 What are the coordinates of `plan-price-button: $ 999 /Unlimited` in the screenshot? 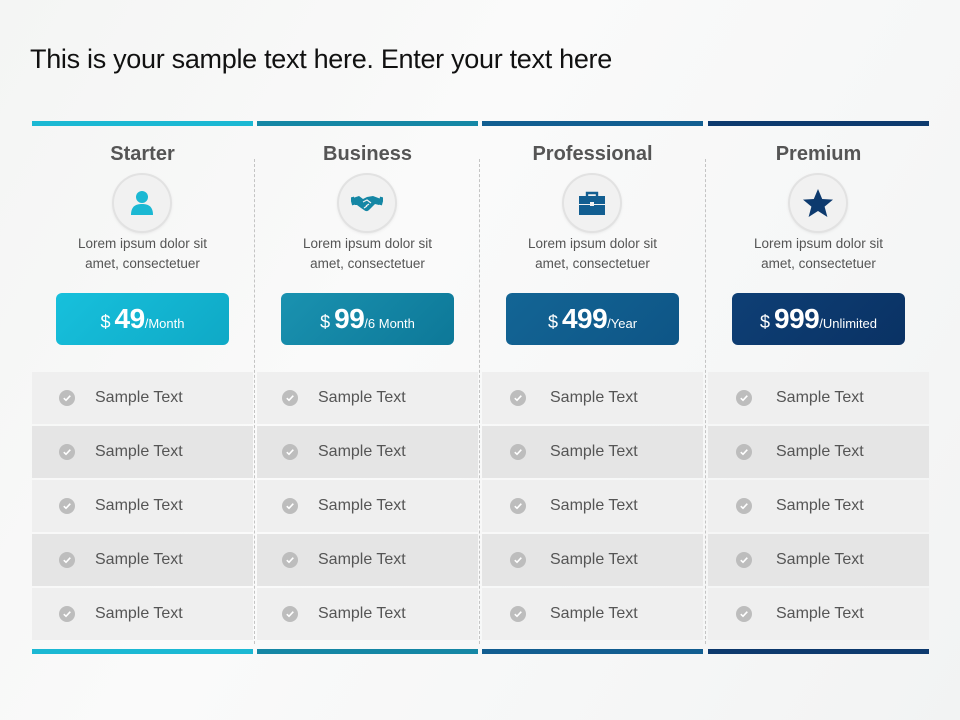 It's located at (818, 319).